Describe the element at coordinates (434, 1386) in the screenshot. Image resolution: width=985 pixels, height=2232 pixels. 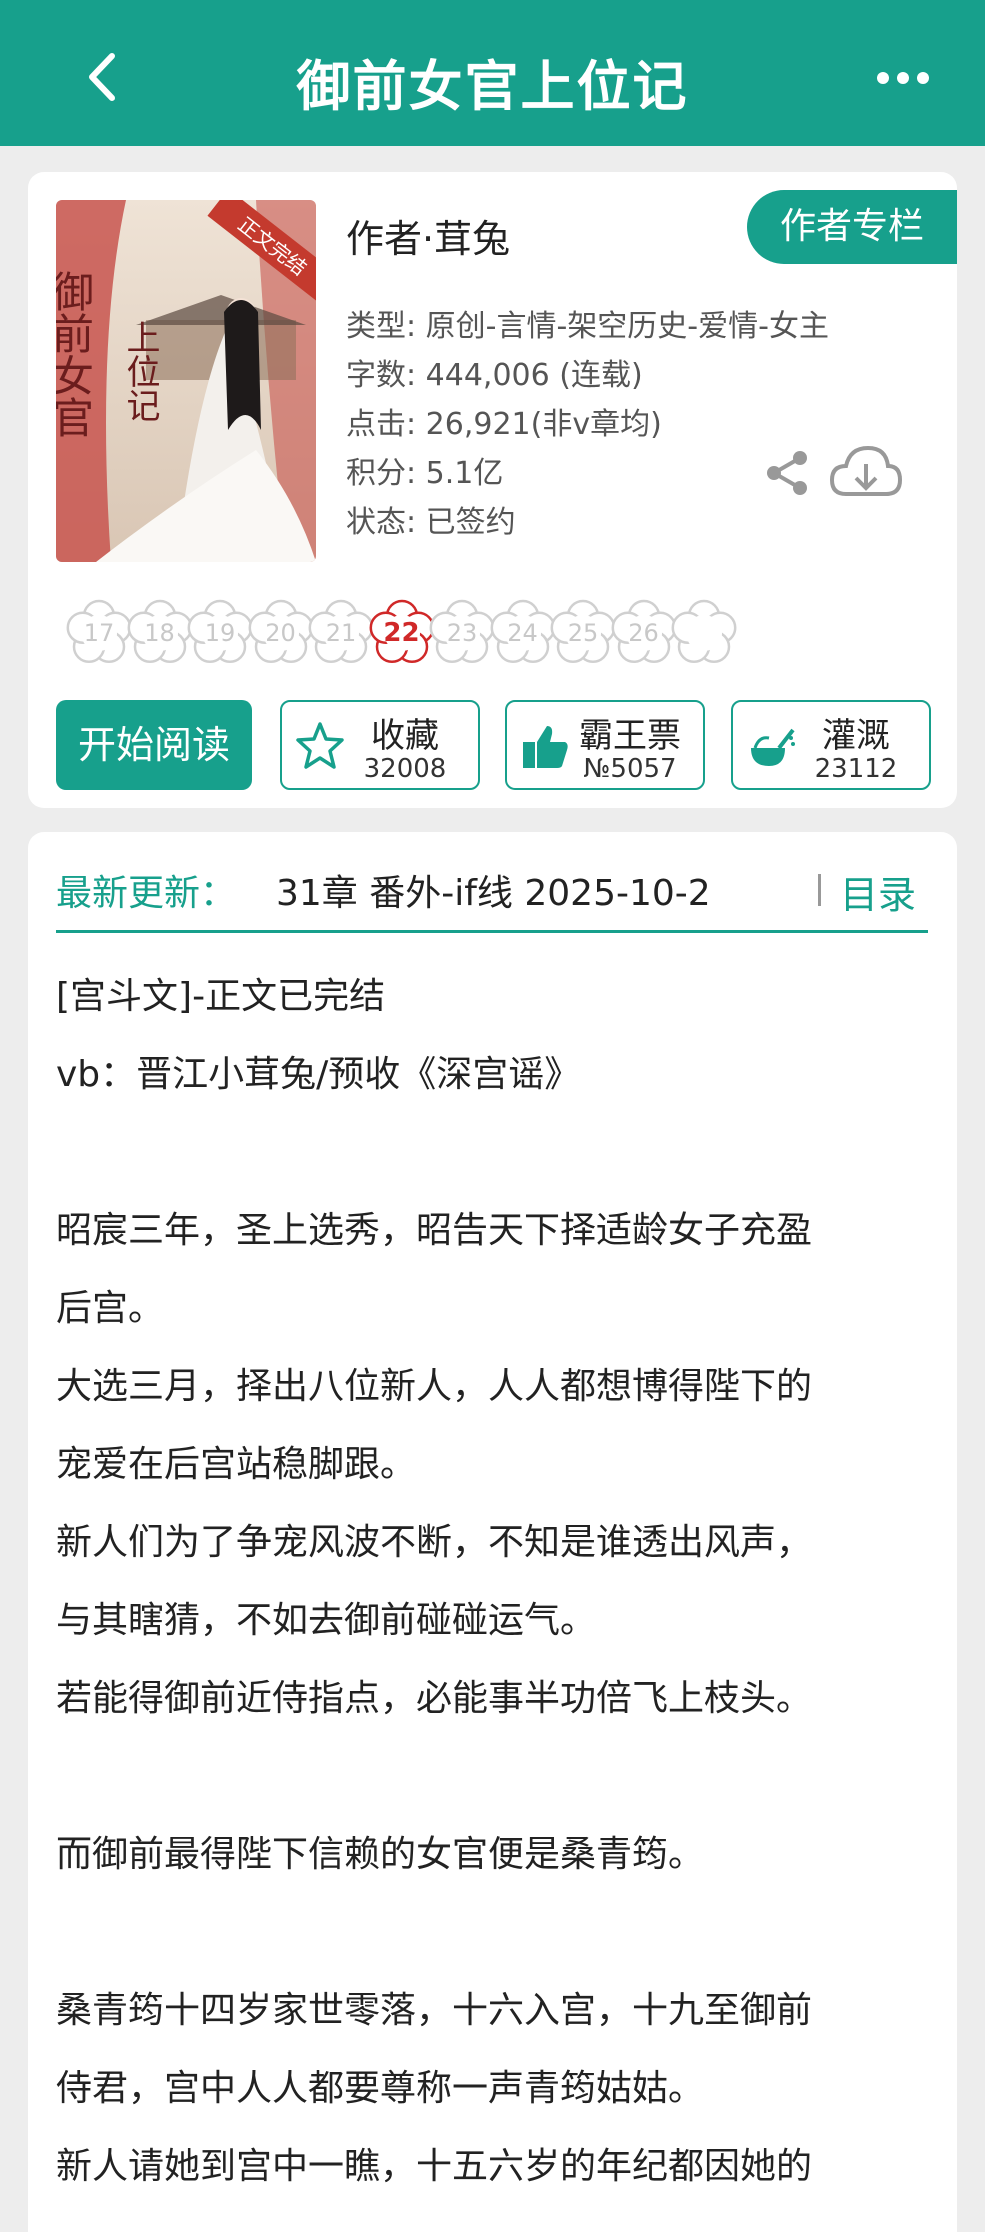
I see `description-line: 大选三月，择出八位新人，人人都想博得陛下的` at that location.